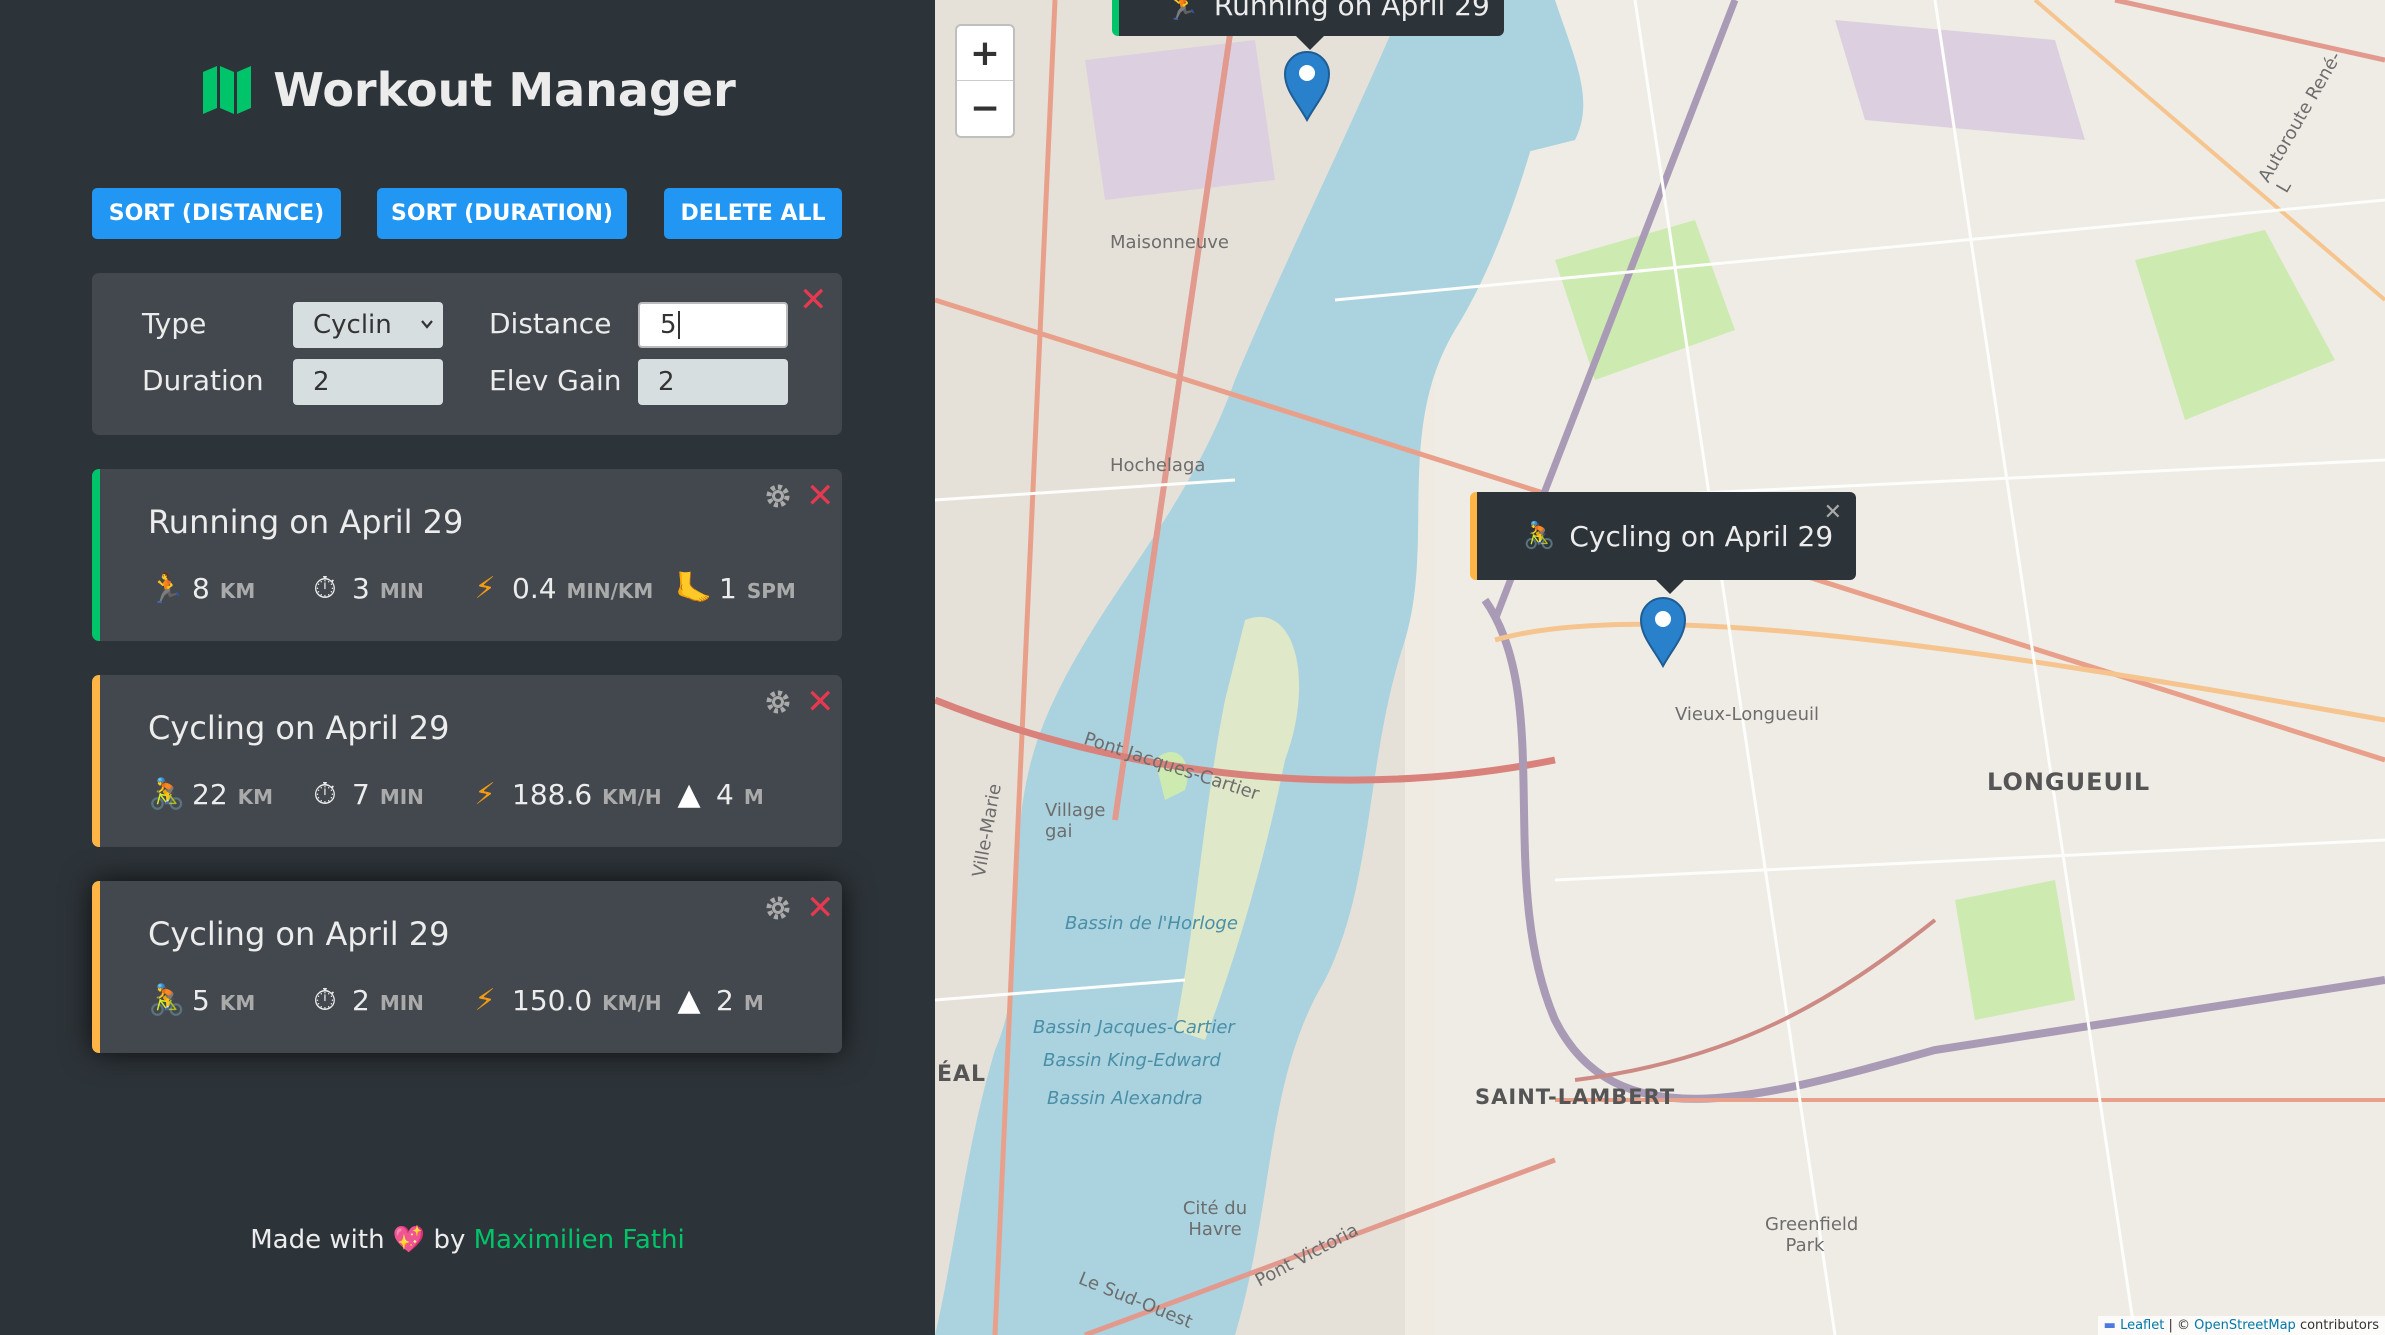 This screenshot has width=2385, height=1335. I want to click on text-cursor, so click(678, 325).